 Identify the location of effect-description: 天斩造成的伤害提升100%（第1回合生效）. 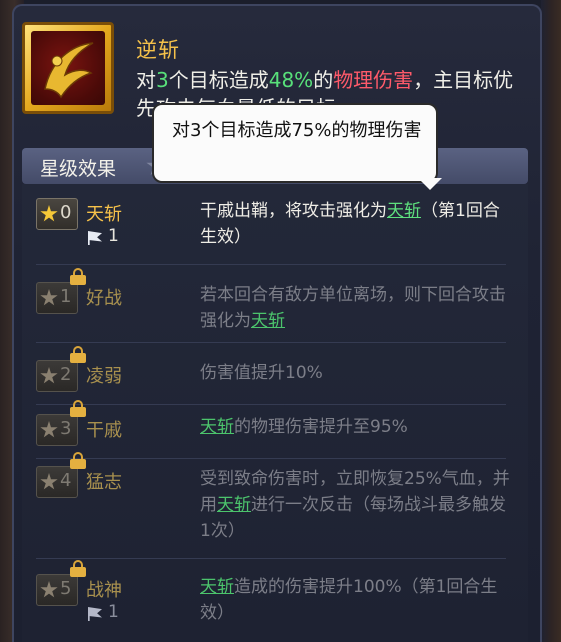
(355, 600).